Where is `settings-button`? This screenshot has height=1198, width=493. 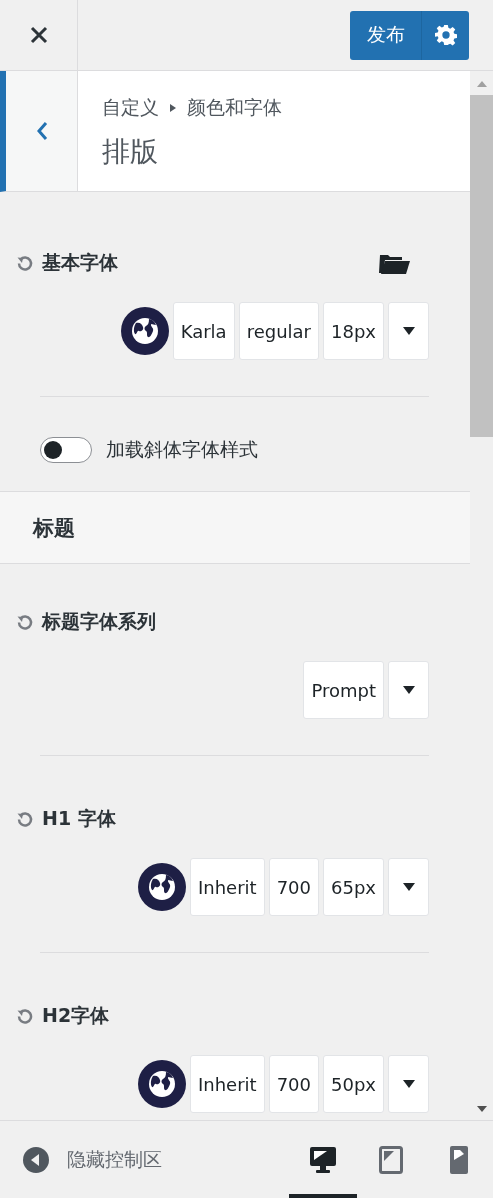
settings-button is located at coordinates (445, 35).